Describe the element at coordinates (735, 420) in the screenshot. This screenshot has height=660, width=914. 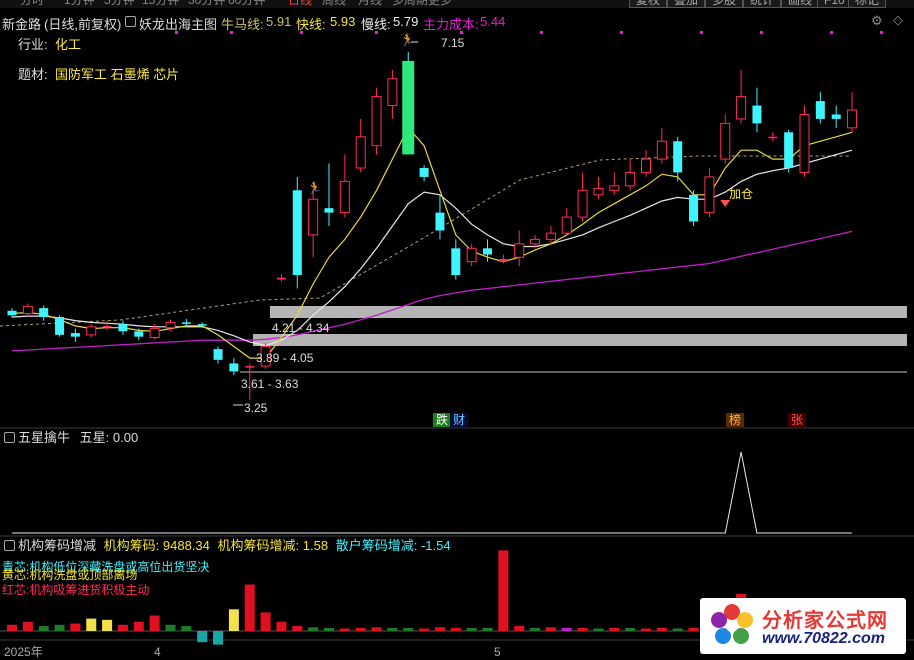
I see `badge-bang: 榜` at that location.